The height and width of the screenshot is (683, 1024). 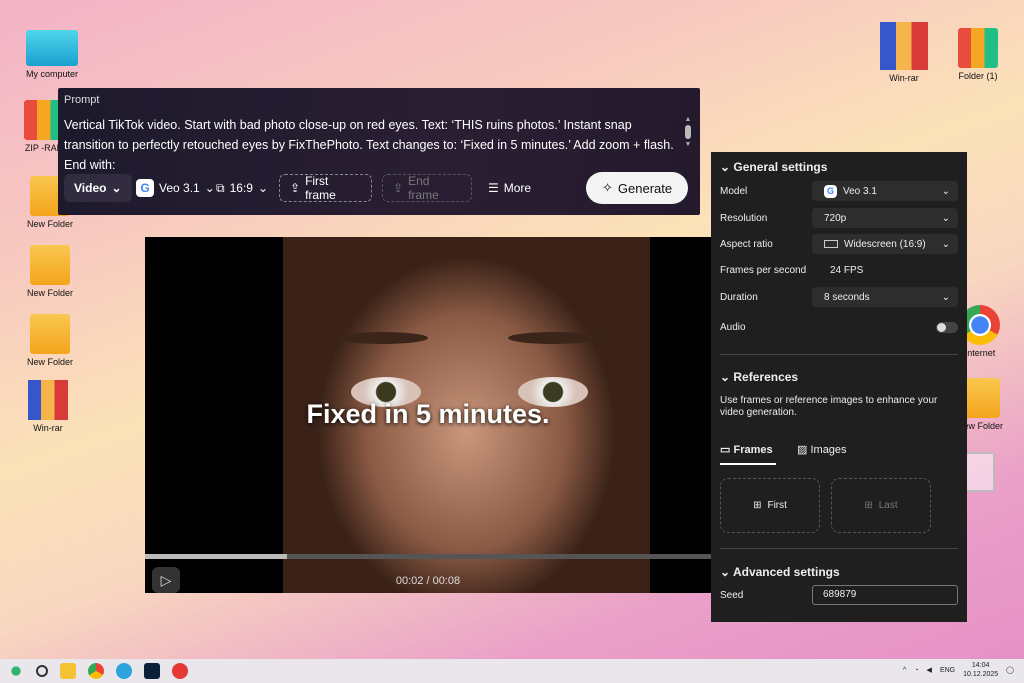 What do you see at coordinates (839, 327) in the screenshot?
I see `audio-row: Audio` at bounding box center [839, 327].